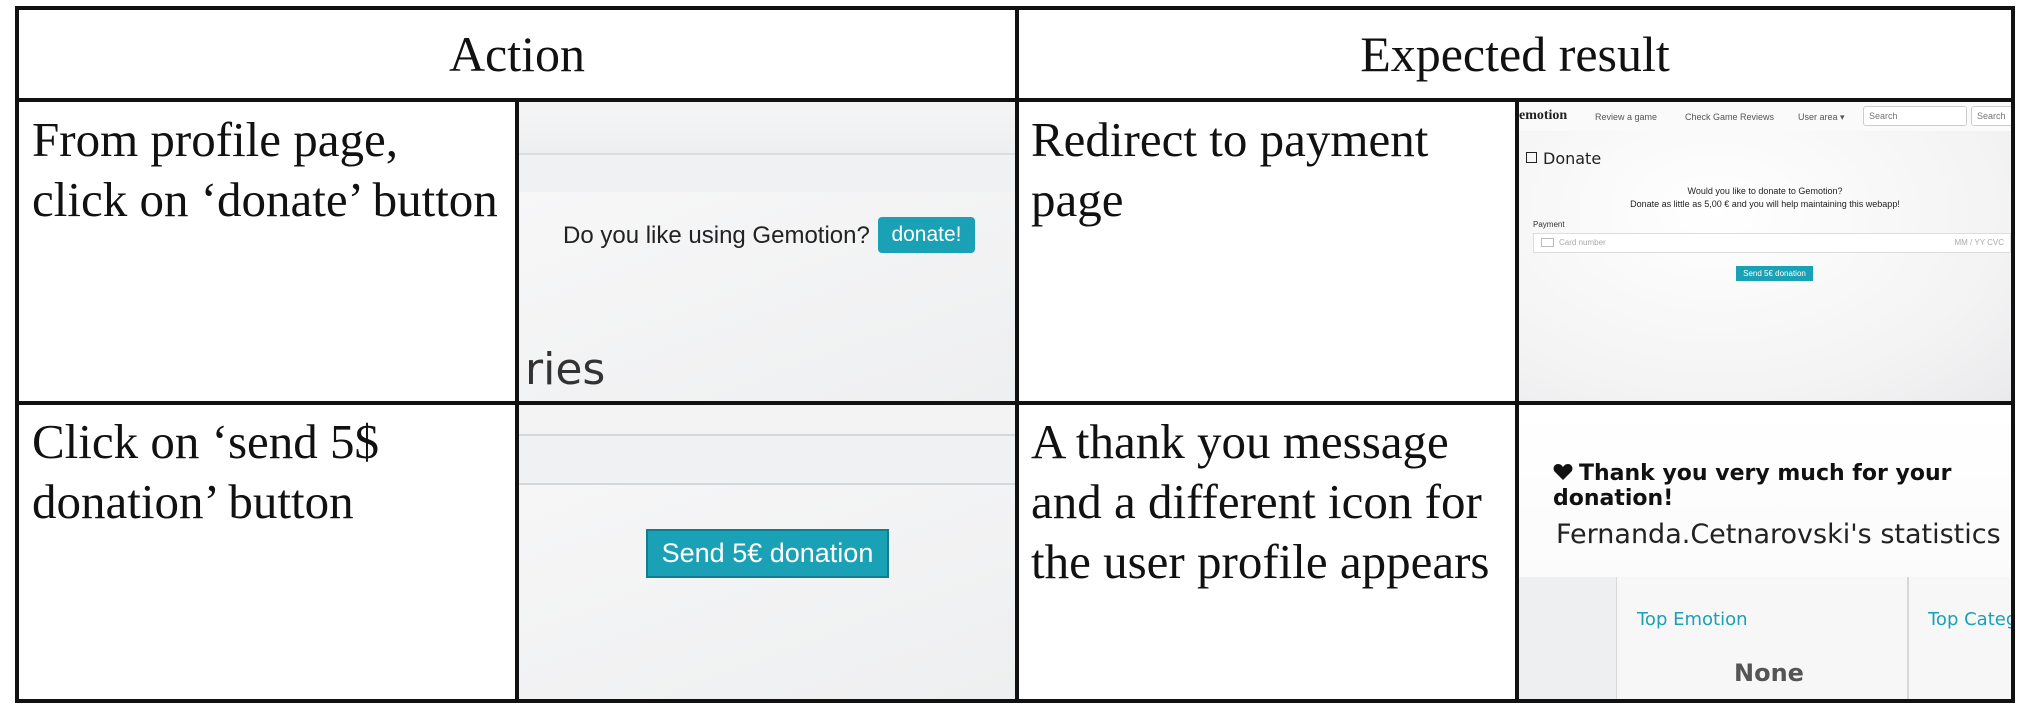 This screenshot has height=709, width=2031. I want to click on top-strip, so click(767, 420).